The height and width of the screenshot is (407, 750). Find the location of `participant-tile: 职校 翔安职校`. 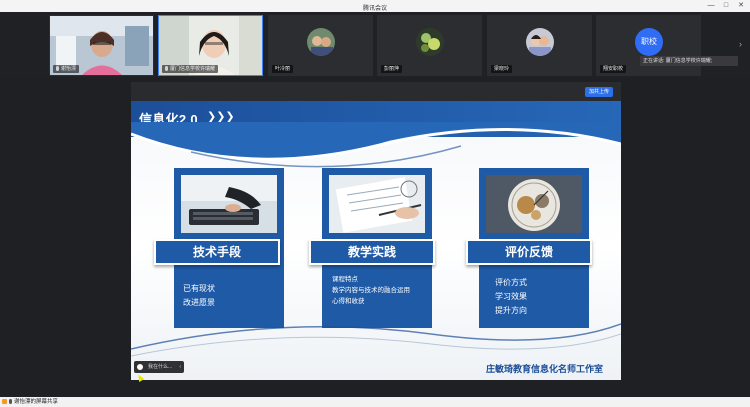

participant-tile: 职校 翔安职校 is located at coordinates (648, 45).